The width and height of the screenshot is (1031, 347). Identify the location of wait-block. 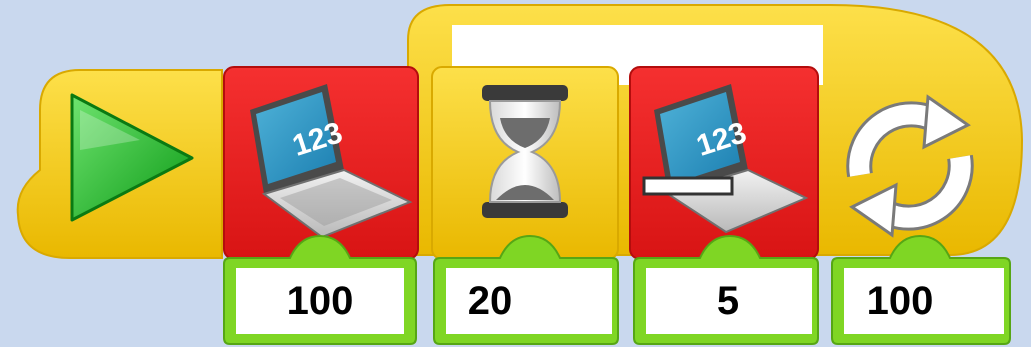
(525, 163).